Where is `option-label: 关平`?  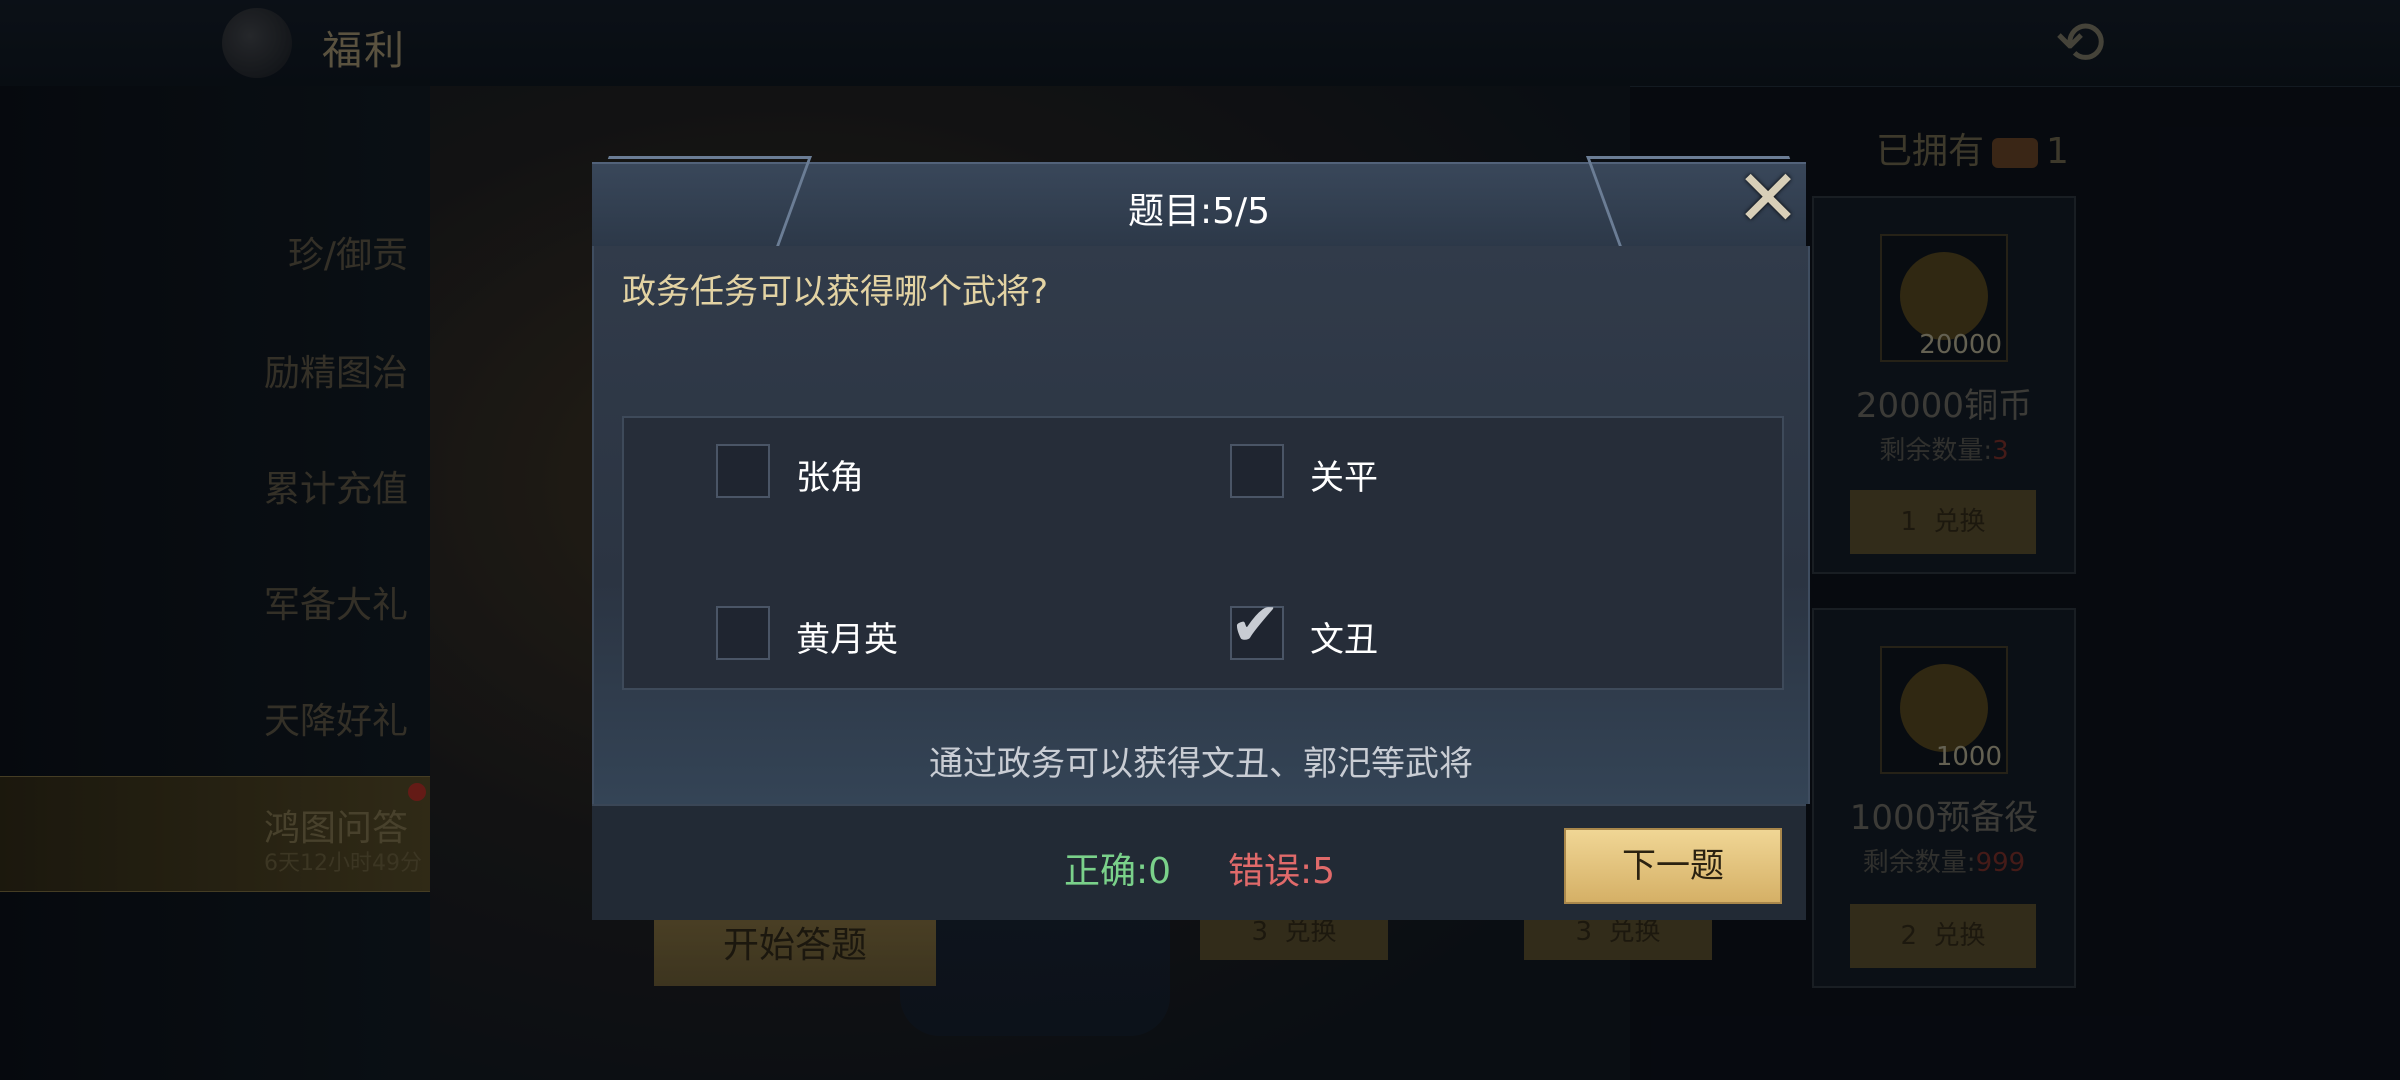 option-label: 关平 is located at coordinates (1344, 478).